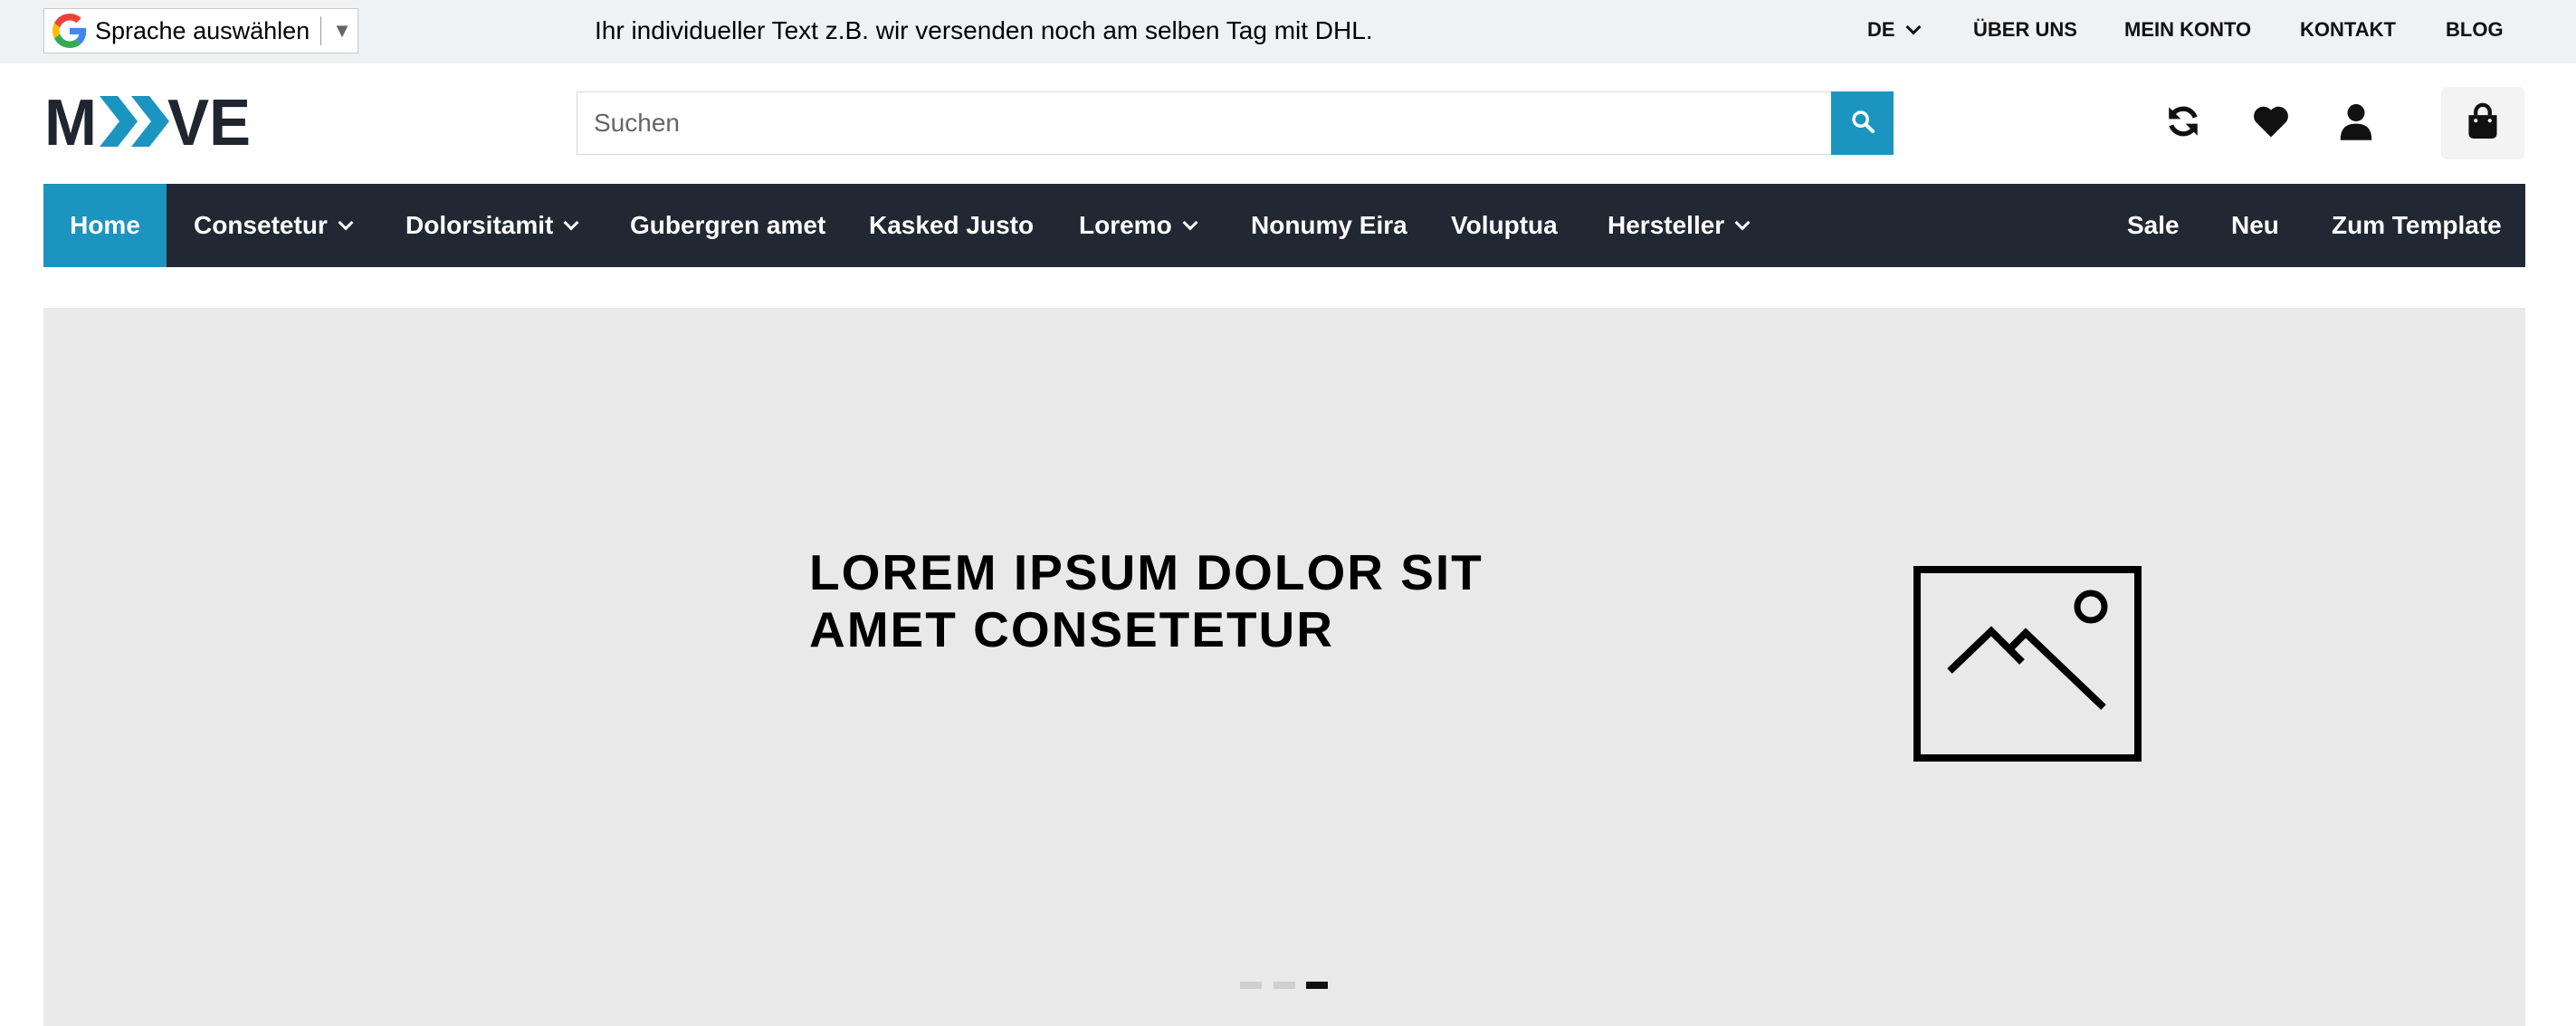 This screenshot has height=1026, width=2576. I want to click on nav-item-label: Home, so click(105, 225).